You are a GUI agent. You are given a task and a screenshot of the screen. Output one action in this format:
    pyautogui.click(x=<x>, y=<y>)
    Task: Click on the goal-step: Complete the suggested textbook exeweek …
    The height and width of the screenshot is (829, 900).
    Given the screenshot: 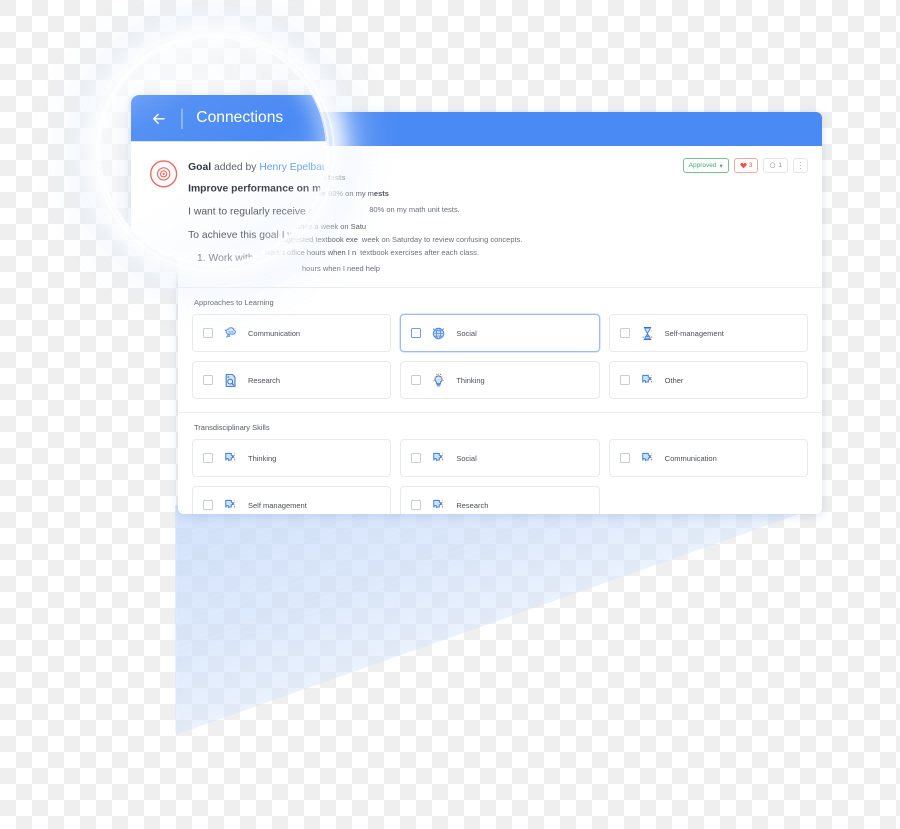 What is the action you would take?
    pyautogui.click(x=520, y=239)
    